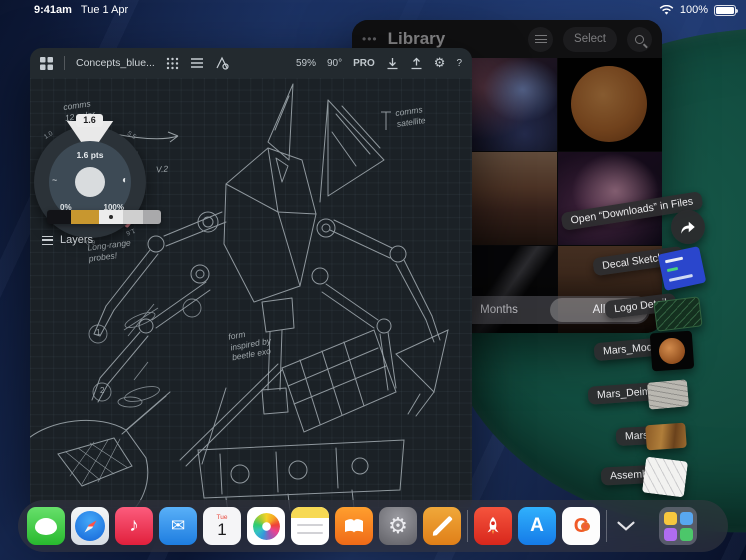 This screenshot has width=746, height=560. Describe the element at coordinates (104, 10) in the screenshot. I see `status-date: Tue 1 Apr` at that location.